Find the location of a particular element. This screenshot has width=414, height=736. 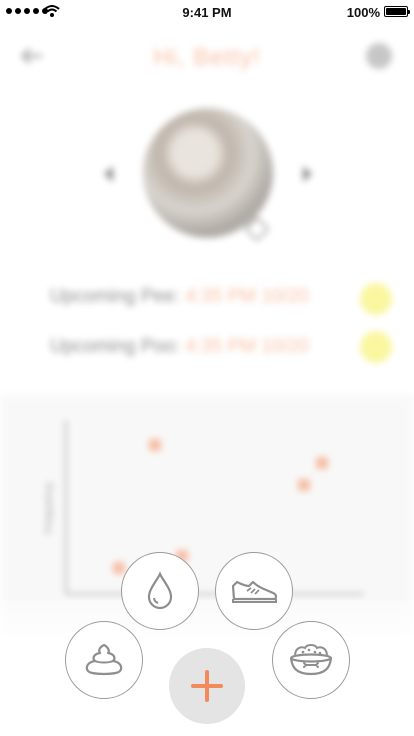

log-walk-button is located at coordinates (254, 591).